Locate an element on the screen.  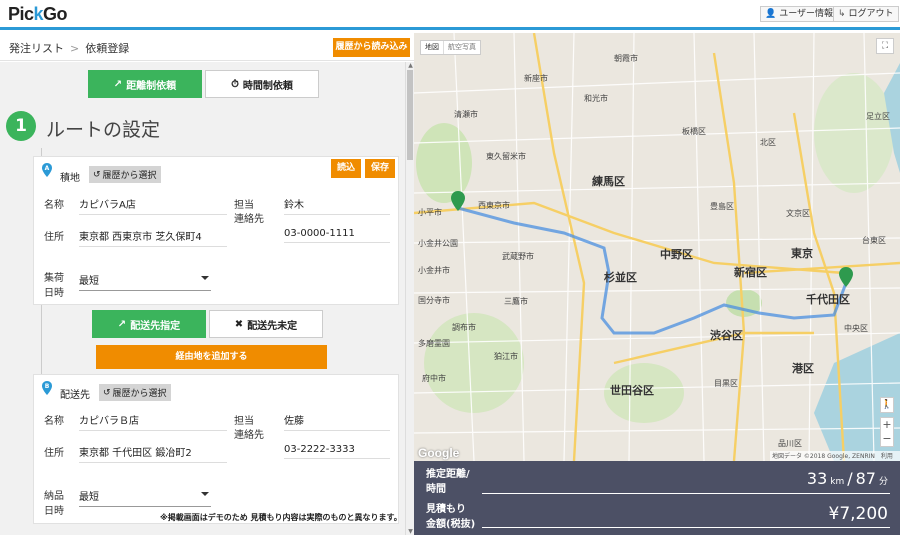
breadcrumb-bar: 発注リスト > 依頼登録 履歴から読み込み is located at coordinates (207, 47).